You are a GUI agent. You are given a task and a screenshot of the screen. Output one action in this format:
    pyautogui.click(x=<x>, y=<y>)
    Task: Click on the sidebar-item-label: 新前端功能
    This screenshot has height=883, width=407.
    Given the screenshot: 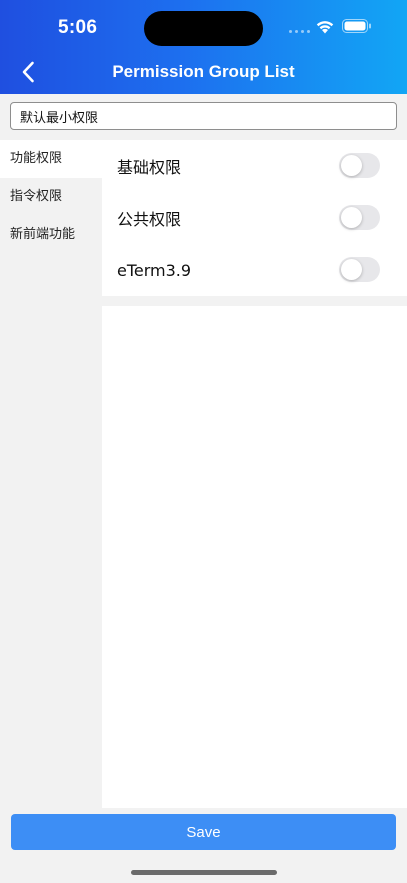 What is the action you would take?
    pyautogui.click(x=43, y=234)
    